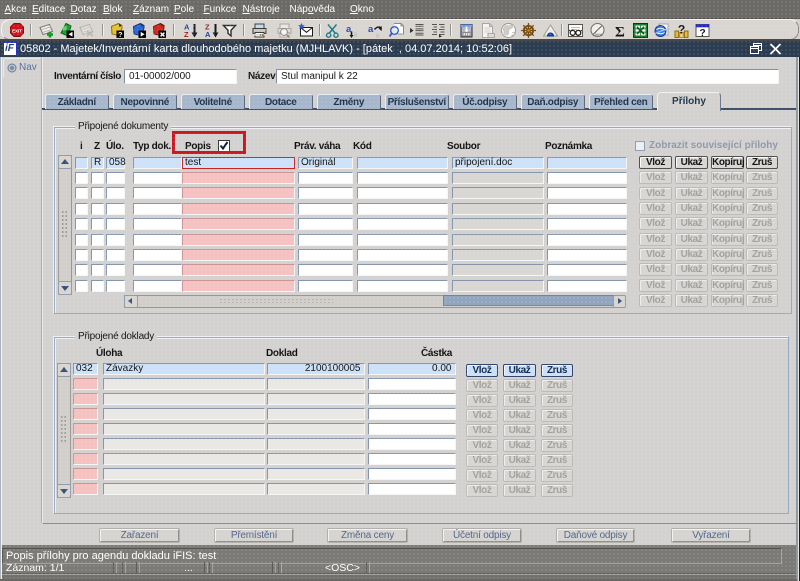  Describe the element at coordinates (598, 35) in the screenshot. I see `svg-text: 100%` at that location.